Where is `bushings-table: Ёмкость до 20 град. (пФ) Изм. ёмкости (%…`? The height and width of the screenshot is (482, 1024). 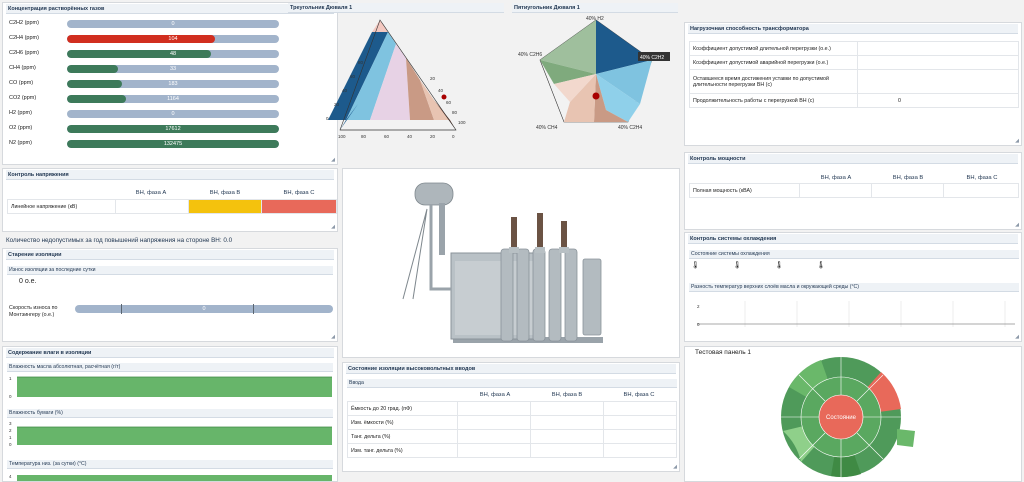 bushings-table: Ёмкость до 20 град. (пФ) Изм. ёмкости (%… is located at coordinates (512, 429).